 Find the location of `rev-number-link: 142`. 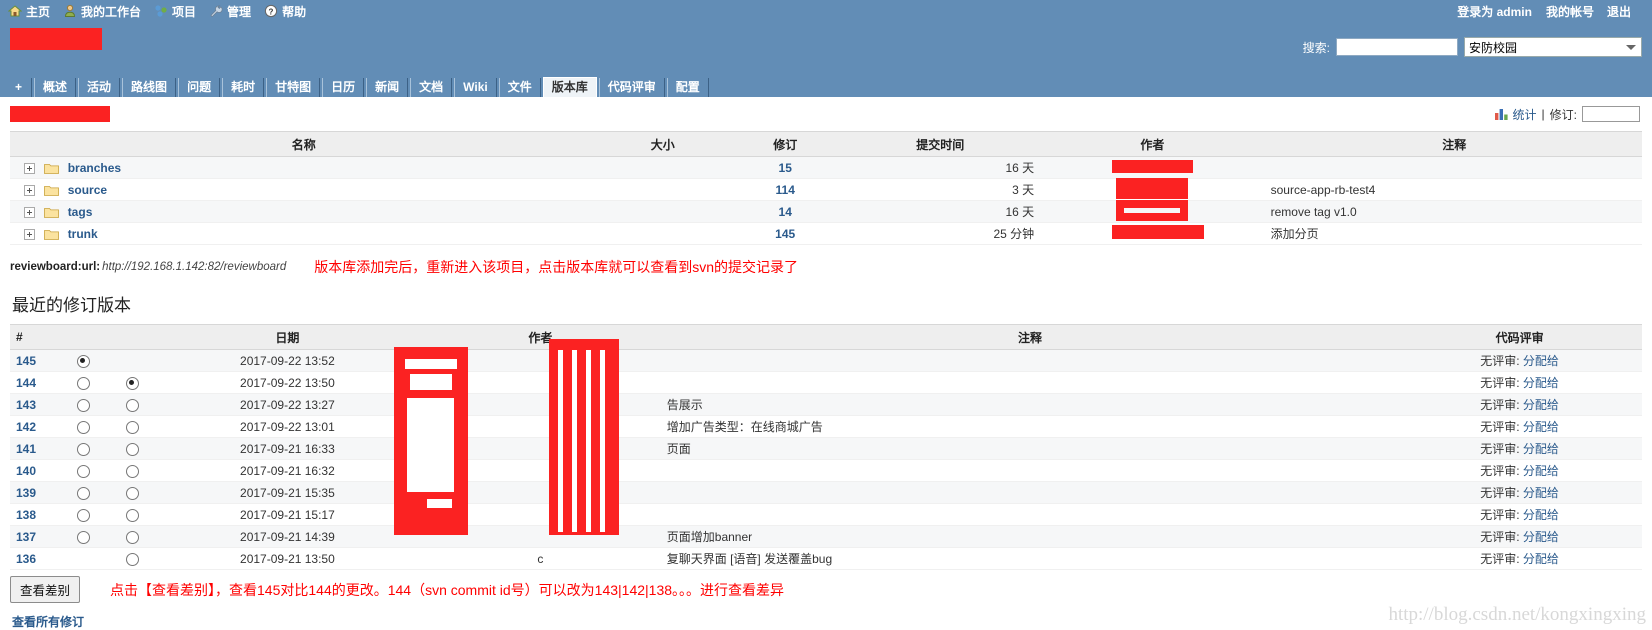

rev-number-link: 142 is located at coordinates (26, 427).